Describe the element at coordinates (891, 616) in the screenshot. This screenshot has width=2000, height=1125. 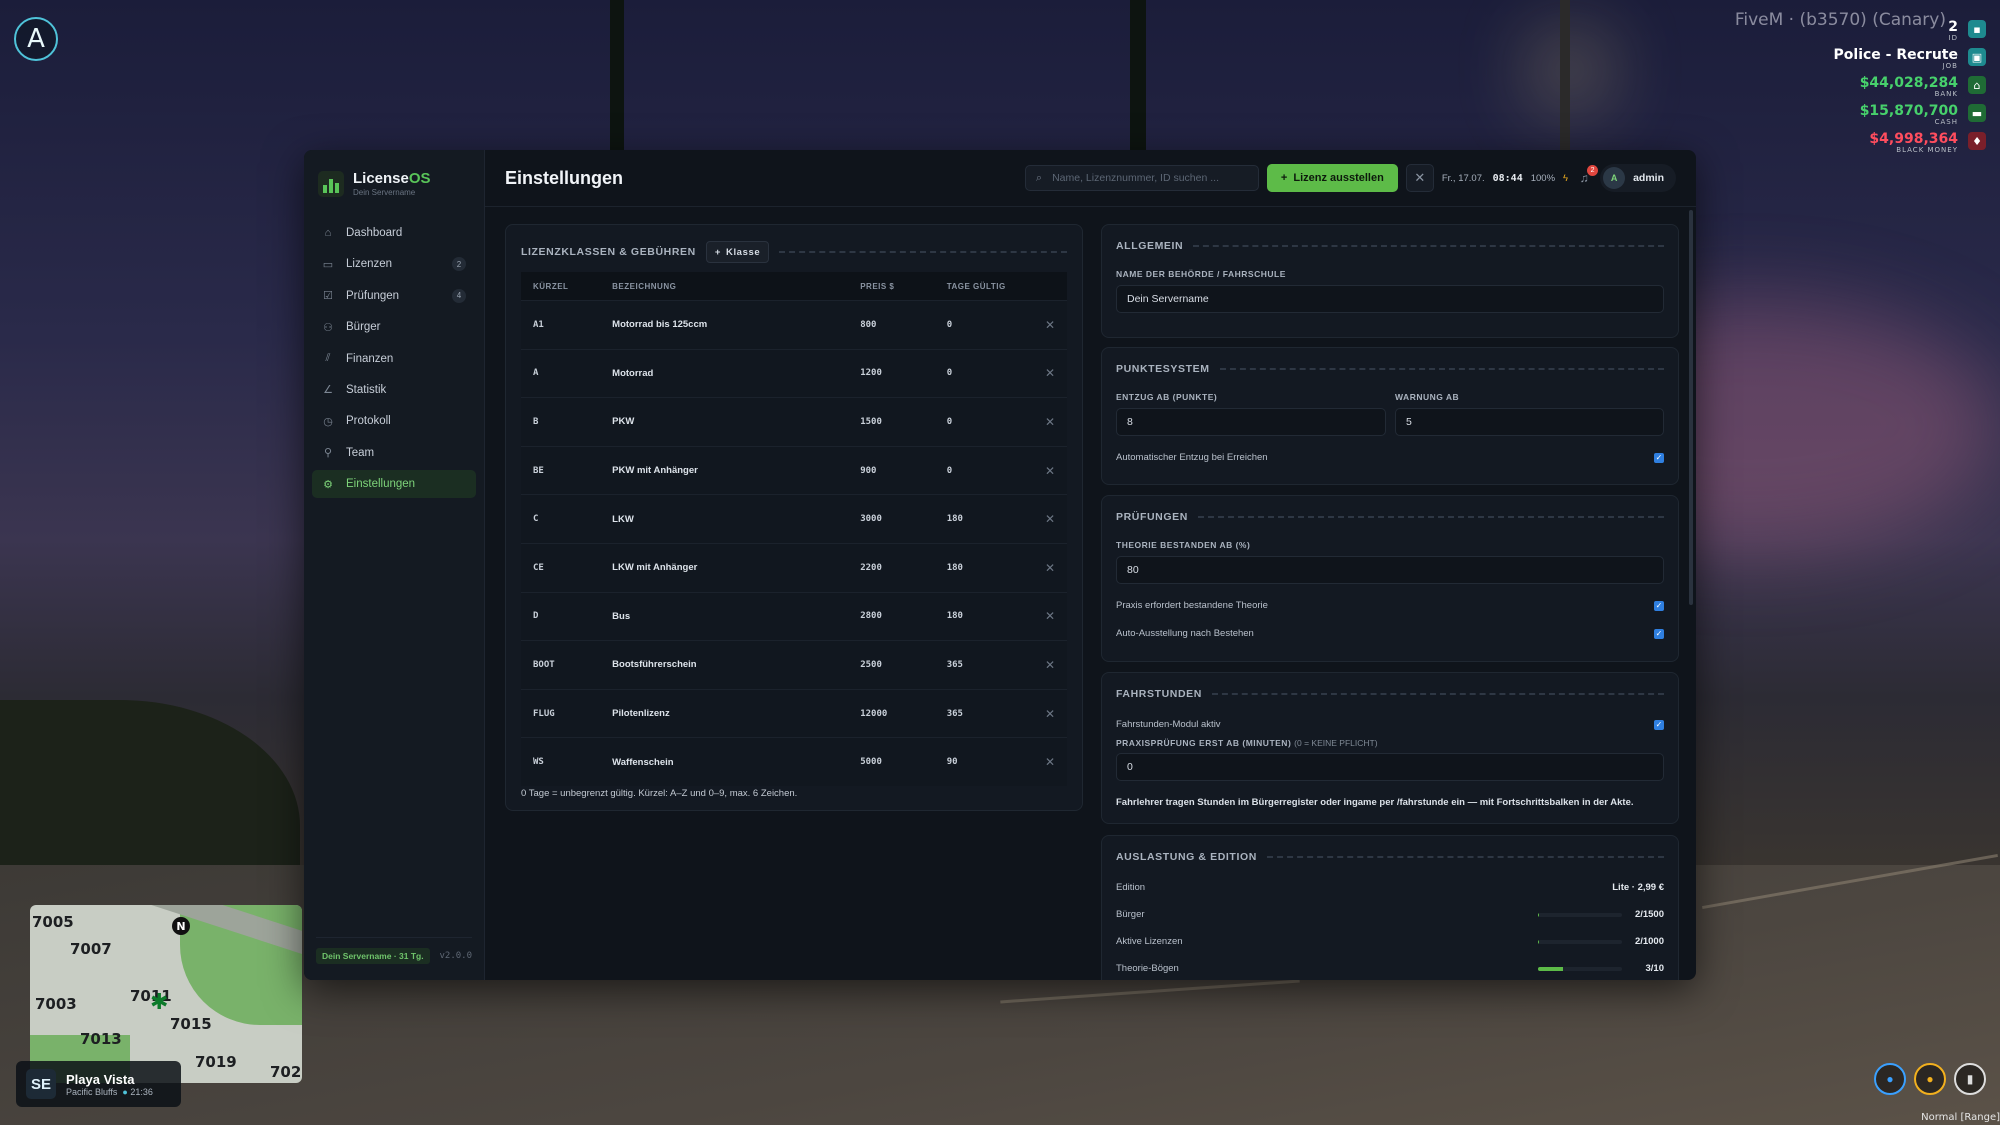
I see `cell-price: 2800` at that location.